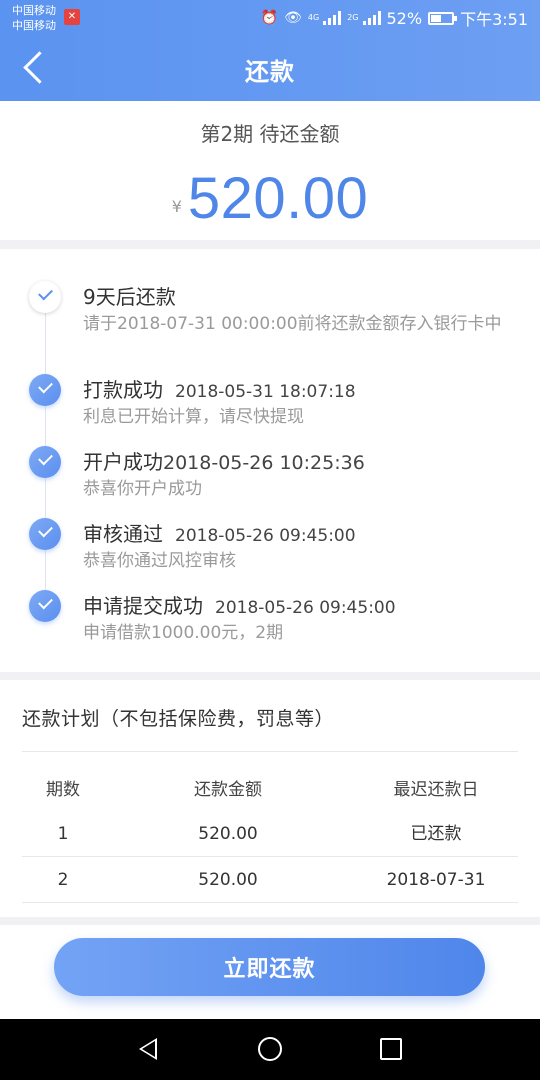 The width and height of the screenshot is (540, 1080). What do you see at coordinates (183, 633) in the screenshot?
I see `timeline-desc: 申请借款1000.00元，2期` at bounding box center [183, 633].